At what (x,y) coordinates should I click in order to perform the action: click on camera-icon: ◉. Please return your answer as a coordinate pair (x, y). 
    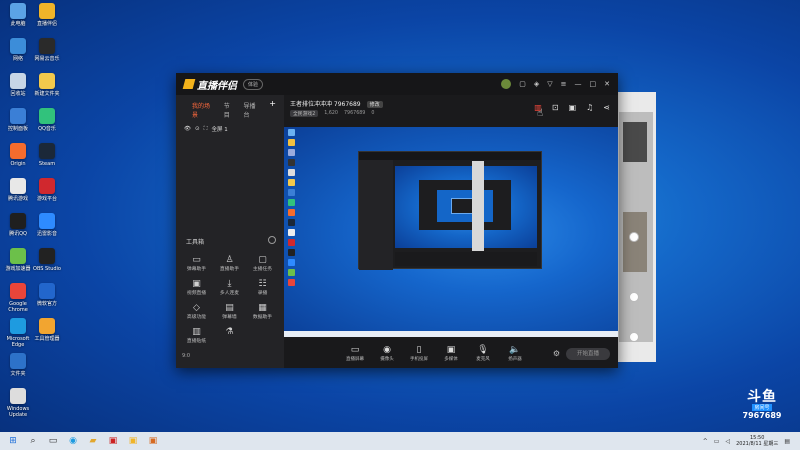
    Looking at the image, I should click on (387, 350).